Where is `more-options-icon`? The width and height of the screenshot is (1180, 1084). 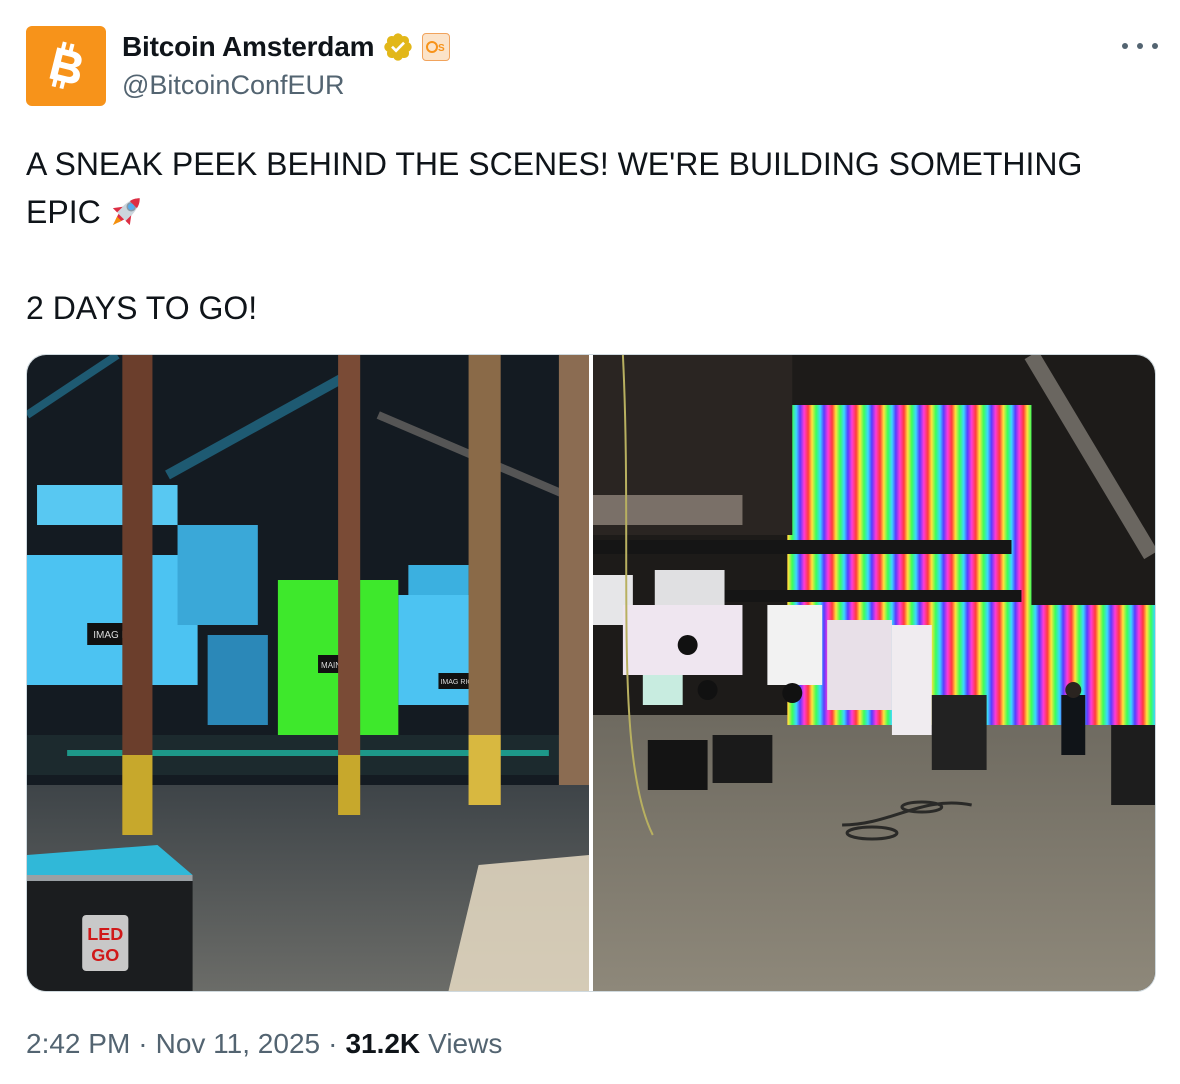
more-options-icon is located at coordinates (1140, 46).